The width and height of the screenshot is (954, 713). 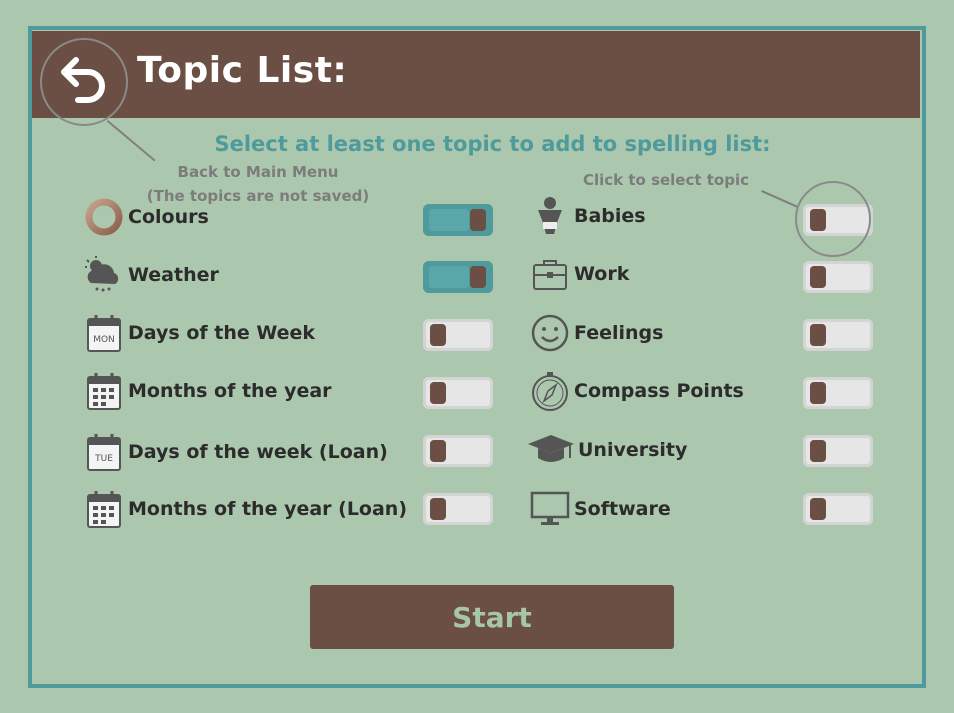 What do you see at coordinates (550, 216) in the screenshot?
I see `baby-icon` at bounding box center [550, 216].